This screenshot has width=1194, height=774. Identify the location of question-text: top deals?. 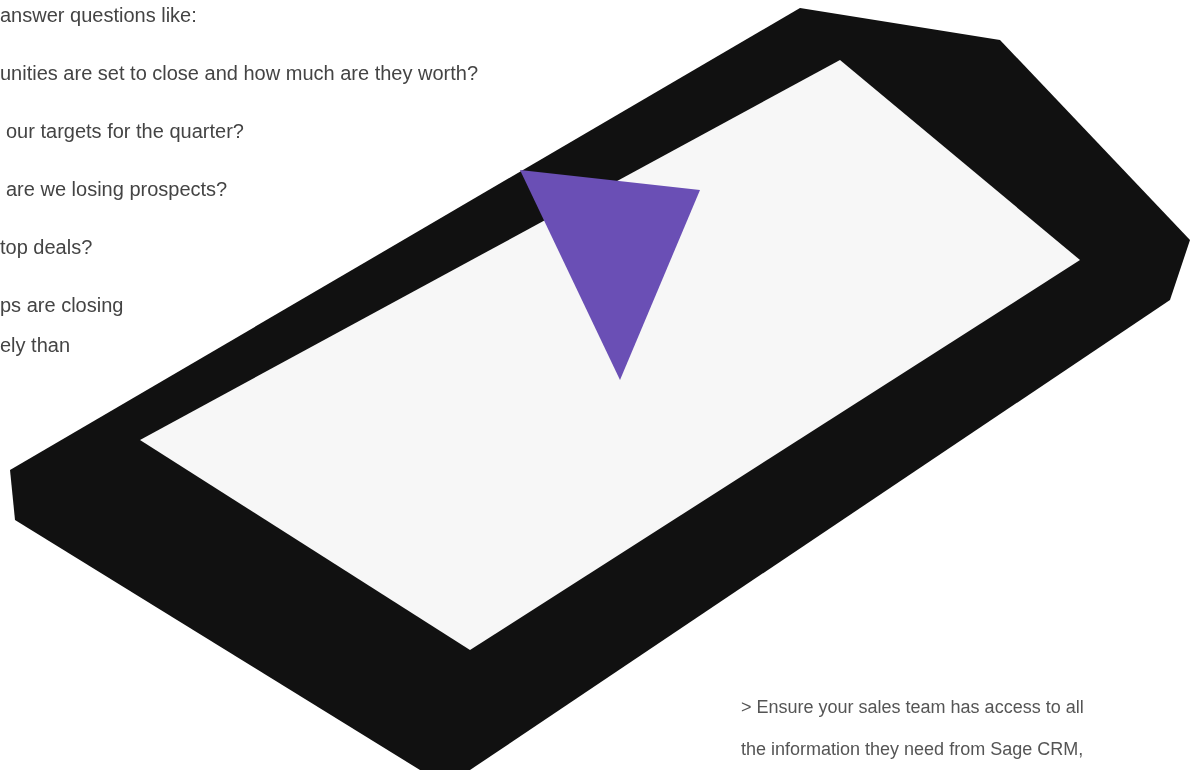
(46, 247).